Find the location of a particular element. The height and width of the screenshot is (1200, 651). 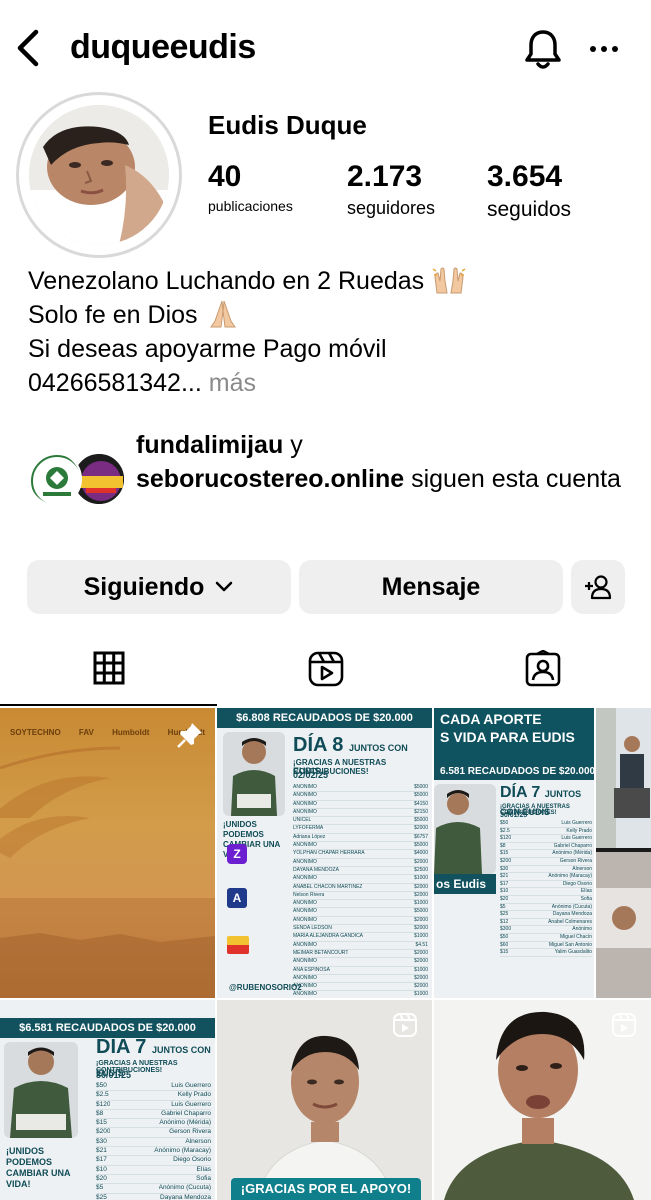

contribution-row: UNICEL $5000 is located at coordinates (360, 821).